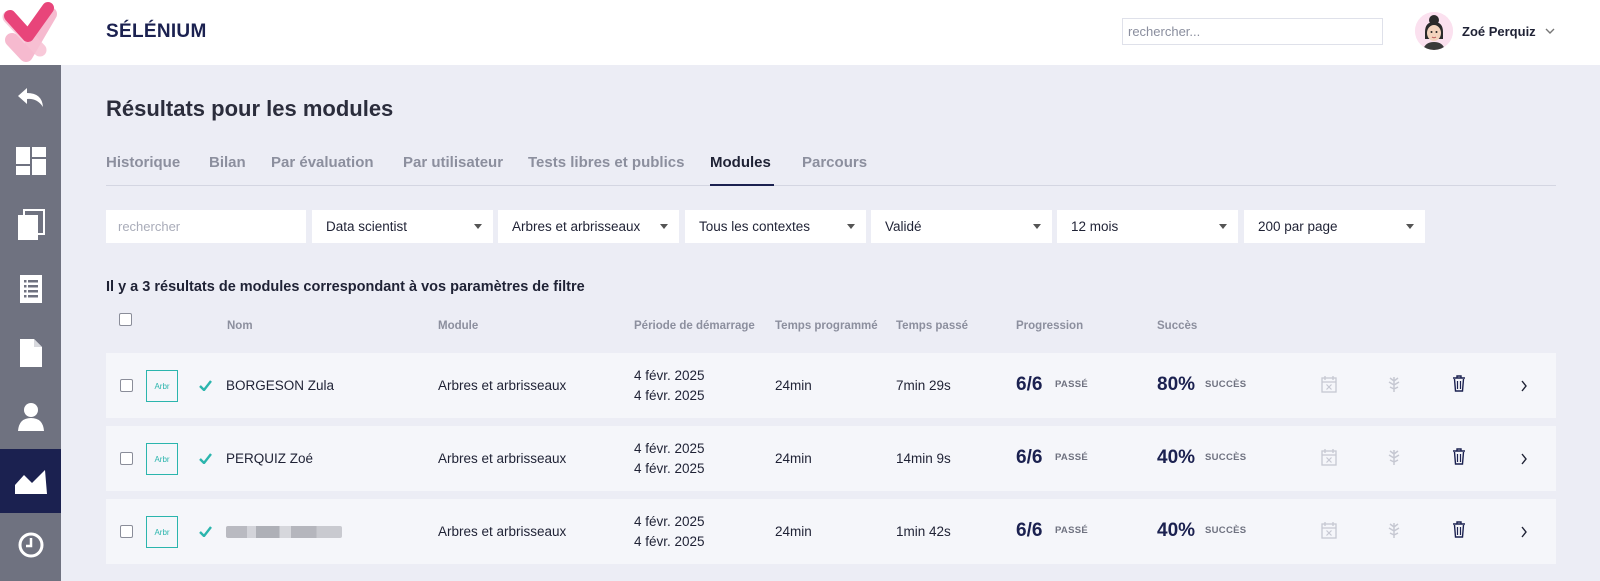 The image size is (1600, 581). Describe the element at coordinates (284, 532) in the screenshot. I see `blurred-user-name` at that location.